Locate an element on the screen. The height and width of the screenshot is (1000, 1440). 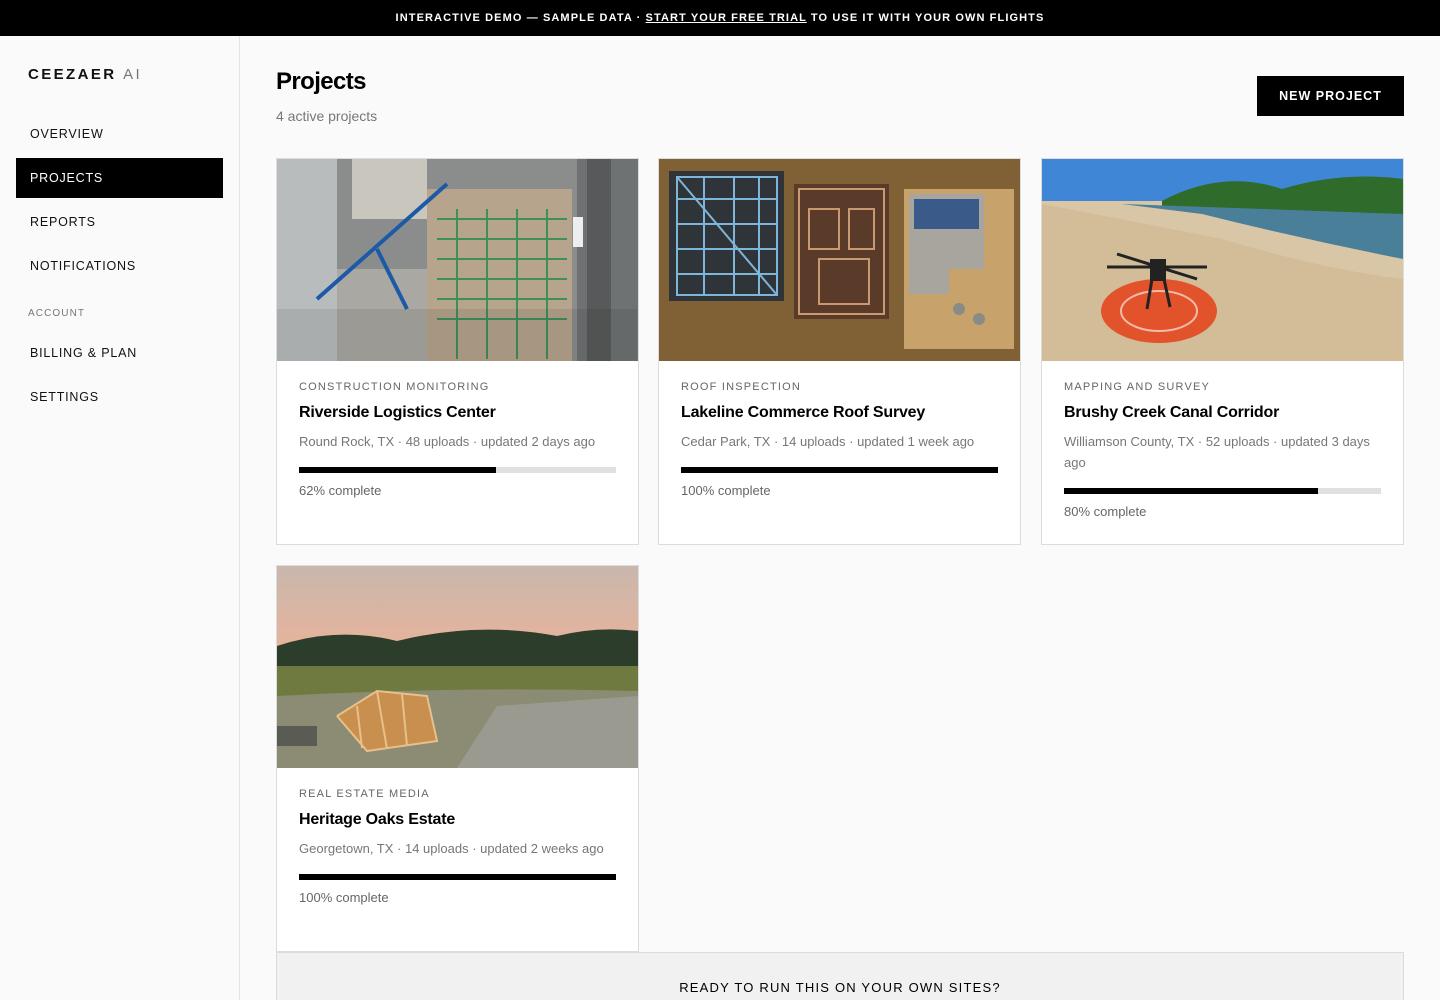
page-title: Projects is located at coordinates (321, 81).